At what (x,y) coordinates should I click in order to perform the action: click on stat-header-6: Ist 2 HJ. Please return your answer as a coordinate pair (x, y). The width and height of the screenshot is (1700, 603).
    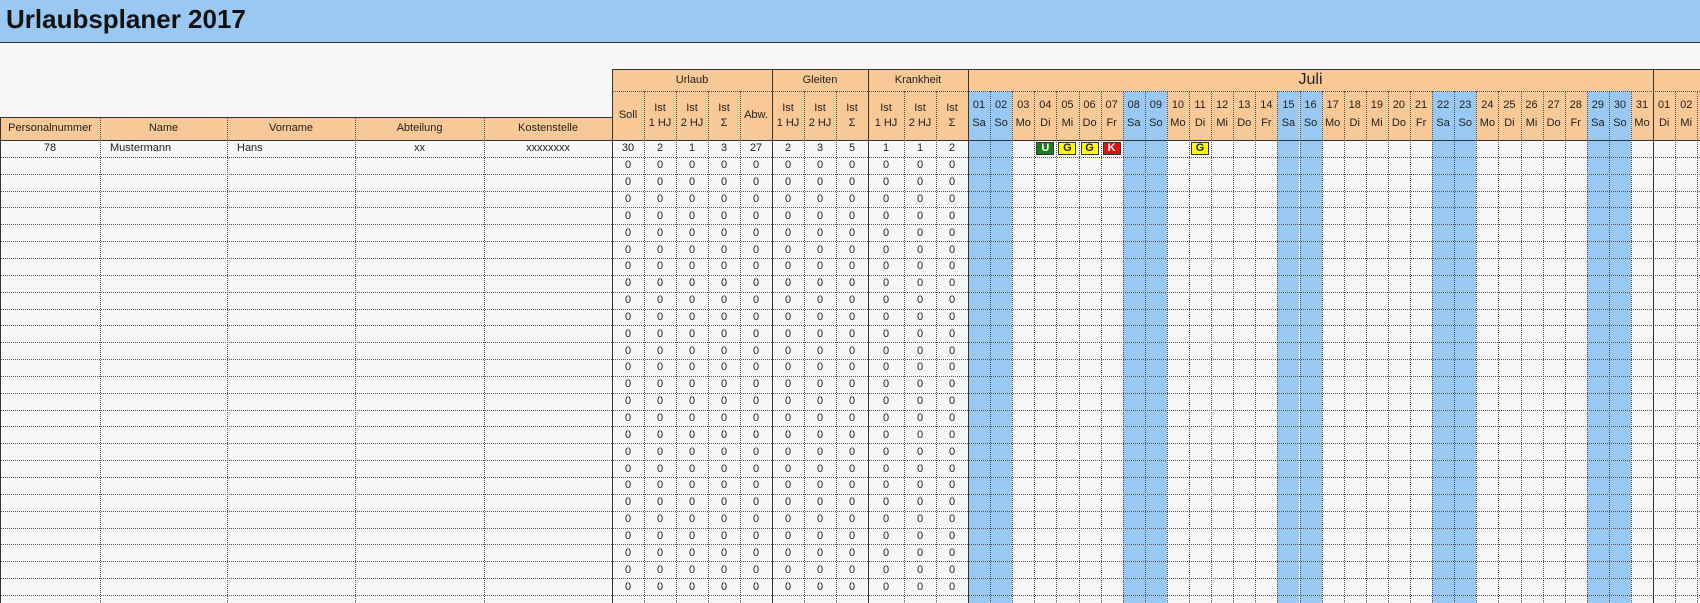
    Looking at the image, I should click on (820, 115).